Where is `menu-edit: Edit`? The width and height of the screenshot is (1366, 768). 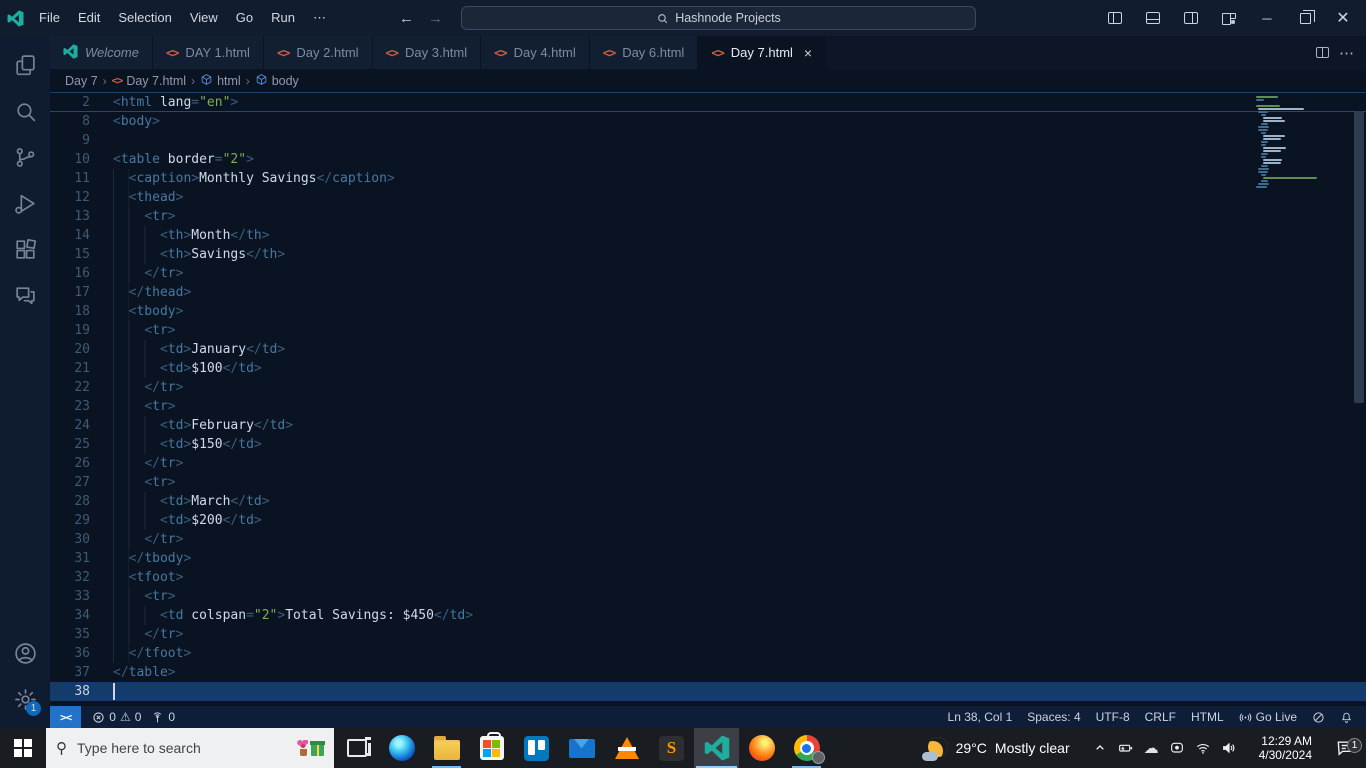 menu-edit: Edit is located at coordinates (89, 18).